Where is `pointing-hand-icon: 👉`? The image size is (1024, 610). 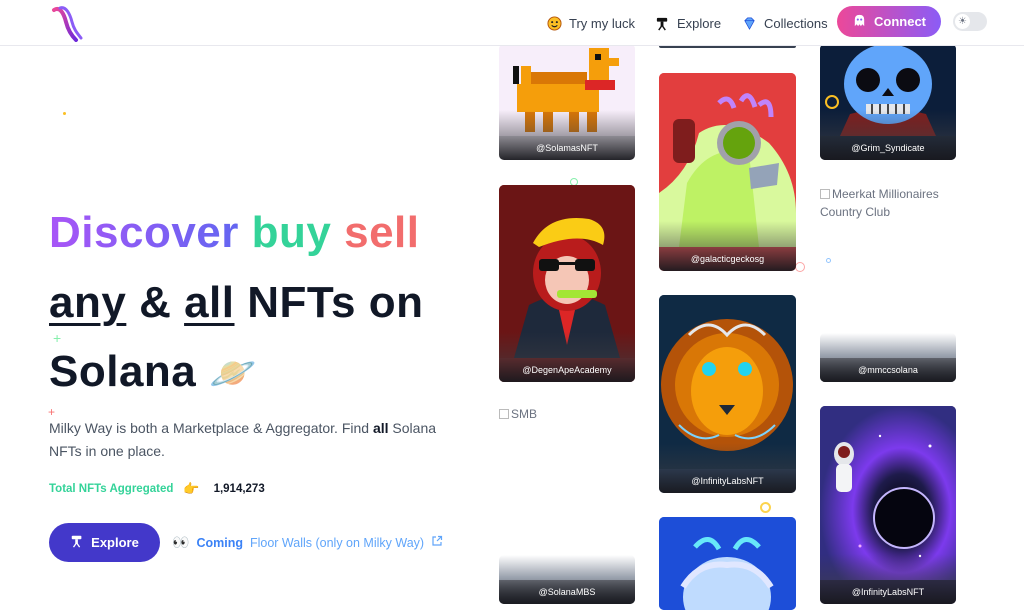 pointing-hand-icon: 👉 is located at coordinates (191, 488).